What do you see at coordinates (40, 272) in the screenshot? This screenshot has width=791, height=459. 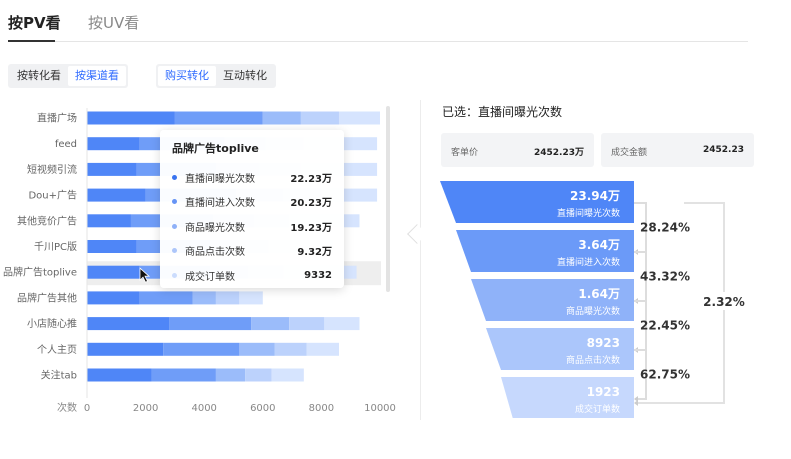 I see `y-tick-label: 品牌广告toplive` at bounding box center [40, 272].